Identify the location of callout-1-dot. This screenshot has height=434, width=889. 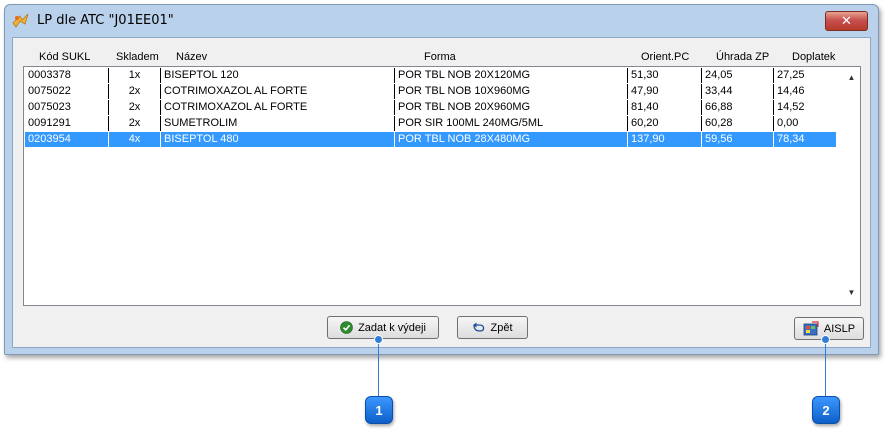
(378, 339).